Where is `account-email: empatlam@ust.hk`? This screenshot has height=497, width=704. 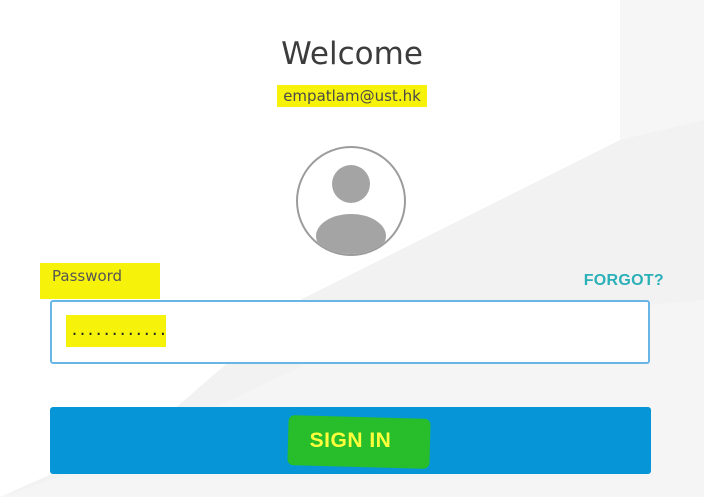 account-email: empatlam@ust.hk is located at coordinates (352, 96).